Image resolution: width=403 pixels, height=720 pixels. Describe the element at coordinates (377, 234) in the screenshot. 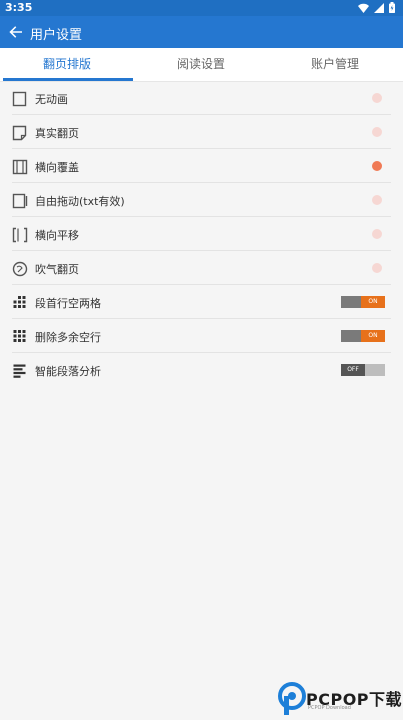

I see `radio-horizontal-slide` at that location.